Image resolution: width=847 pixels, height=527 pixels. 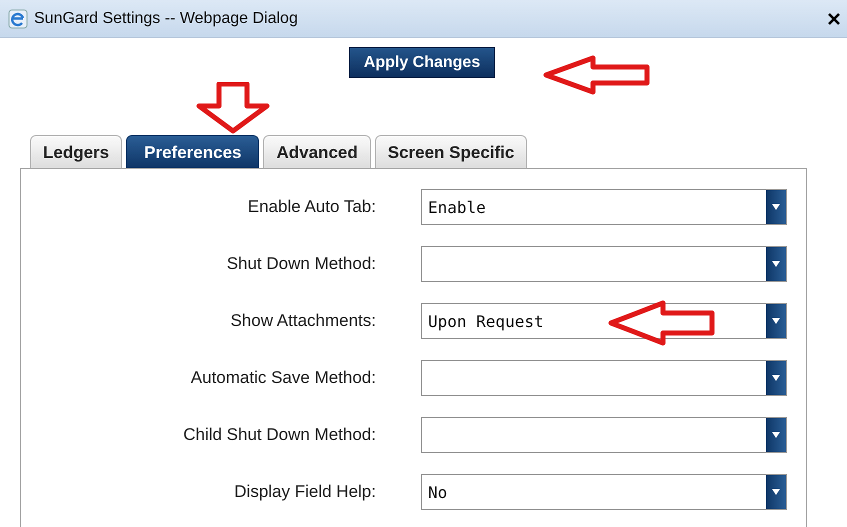 What do you see at coordinates (304, 492) in the screenshot?
I see `setting-label: Display Field Help:` at bounding box center [304, 492].